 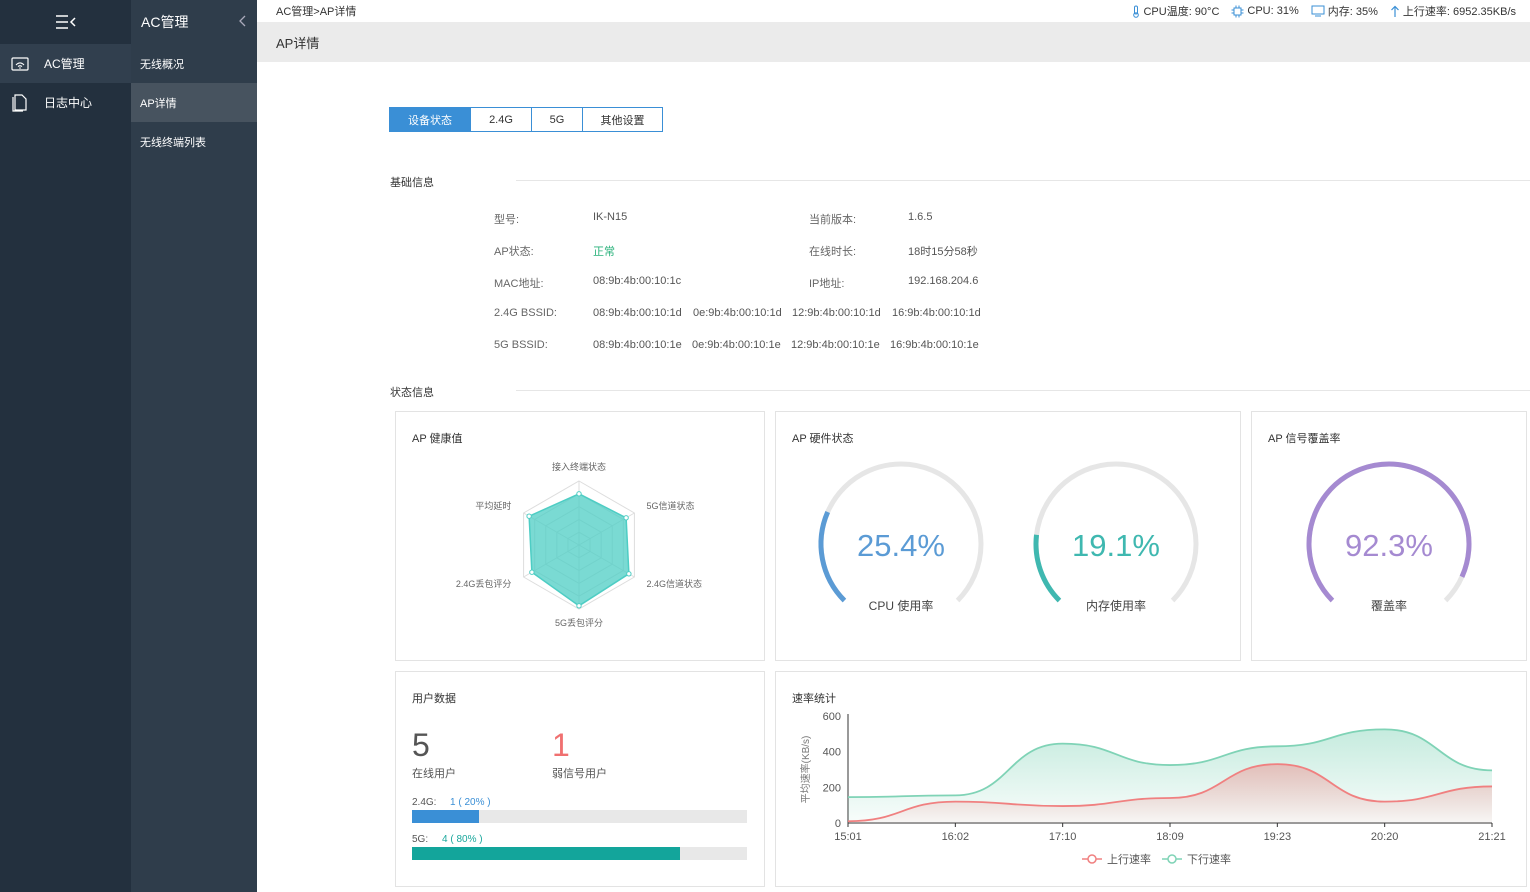 What do you see at coordinates (484, 583) in the screenshot?
I see `radar-axis-label: 2.4G丢包评分` at bounding box center [484, 583].